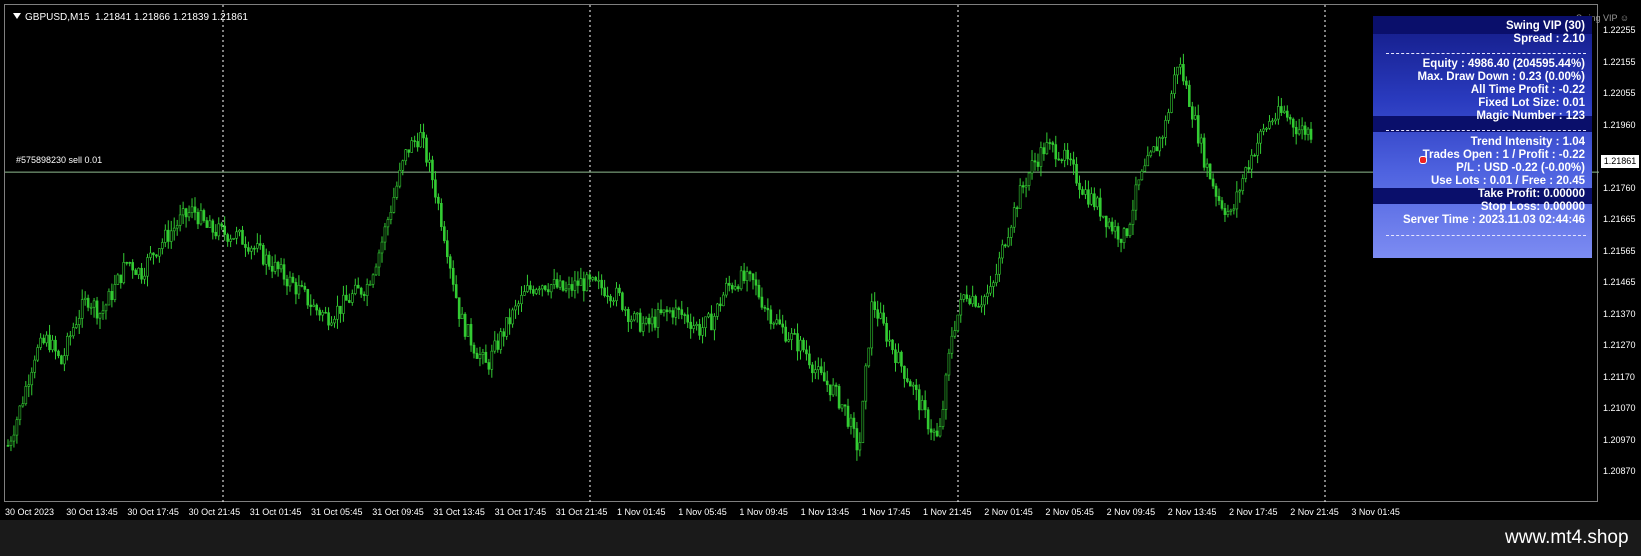  I want to click on time-axis-label: 1 Nov 17:45, so click(886, 512).